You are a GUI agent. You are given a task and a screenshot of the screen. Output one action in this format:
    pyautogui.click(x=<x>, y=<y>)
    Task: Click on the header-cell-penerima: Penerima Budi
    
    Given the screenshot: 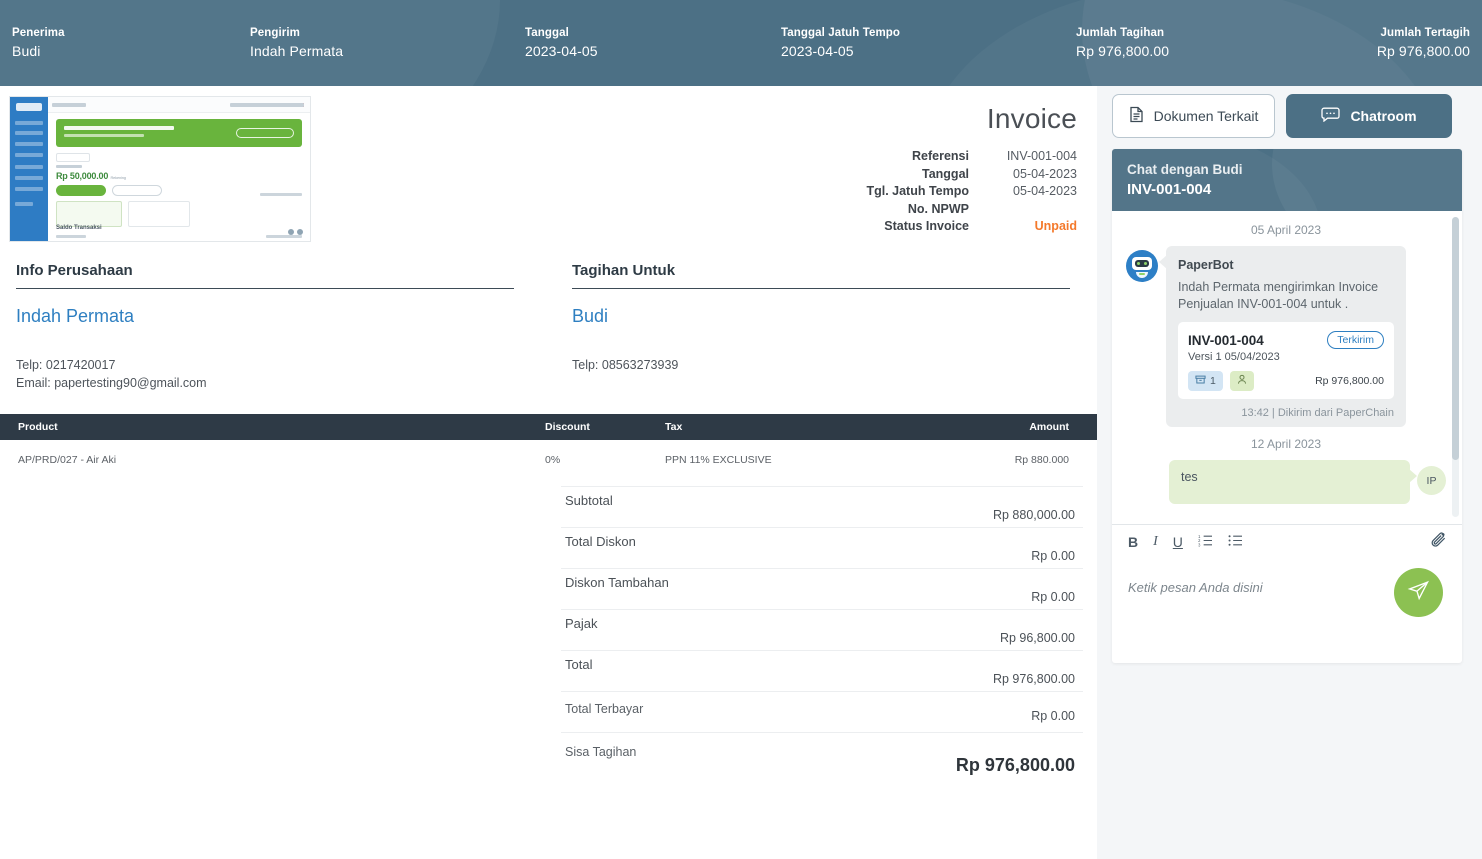 What is the action you would take?
    pyautogui.click(x=131, y=43)
    